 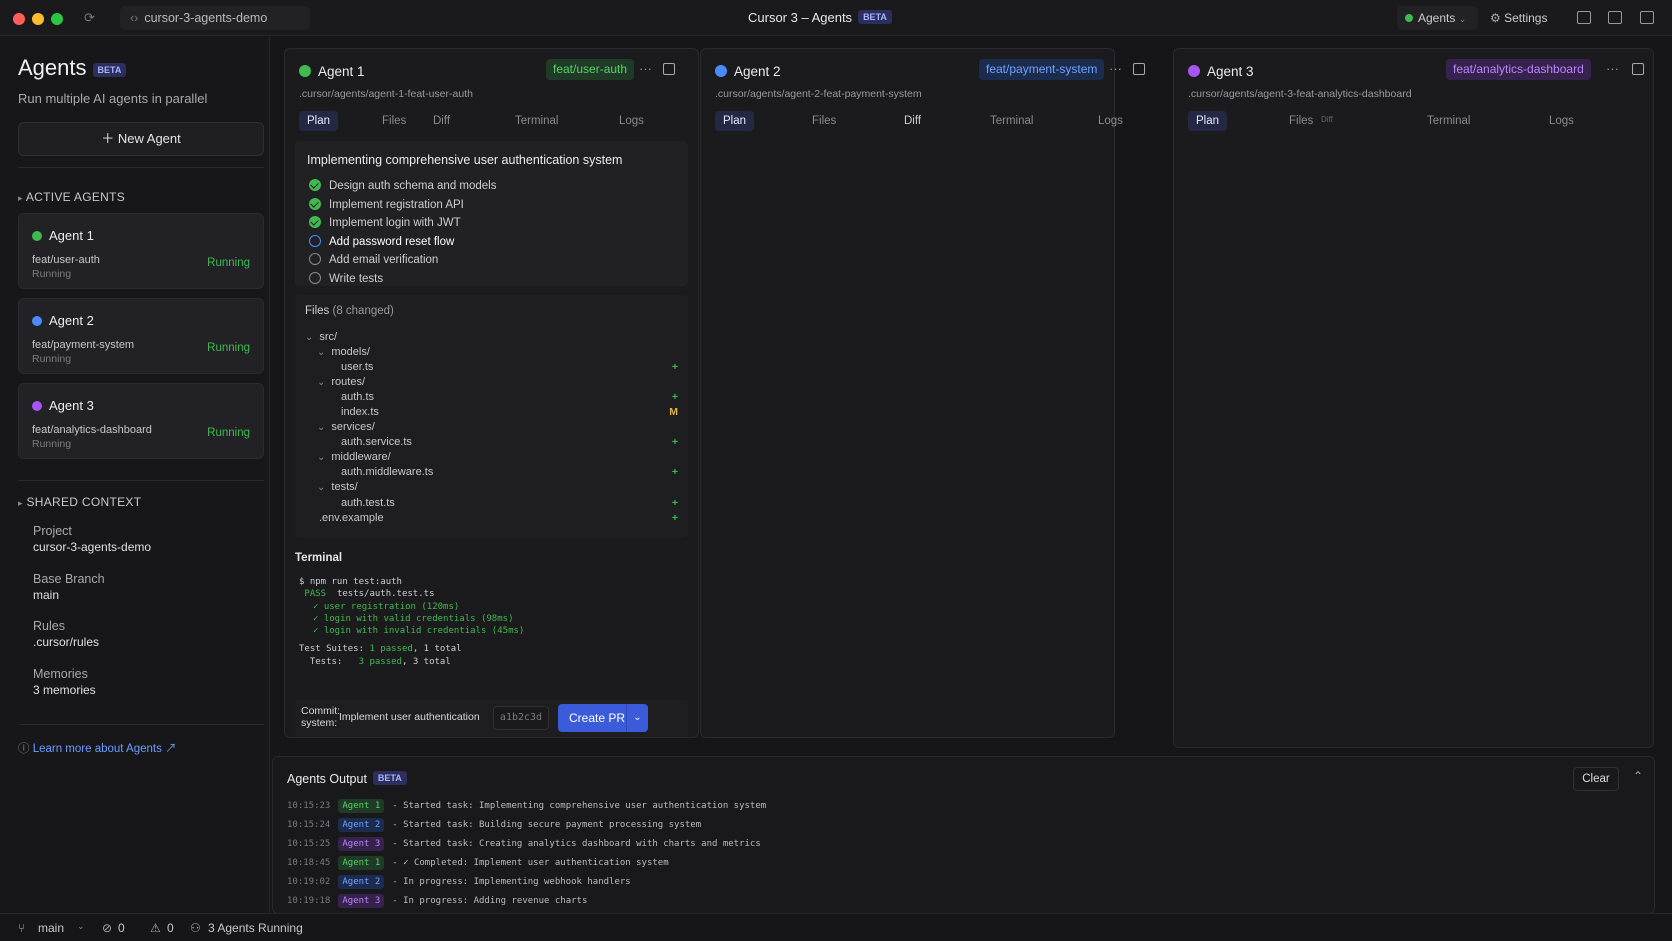 What do you see at coordinates (89, 18) in the screenshot?
I see `refresh-icon: ⟳` at bounding box center [89, 18].